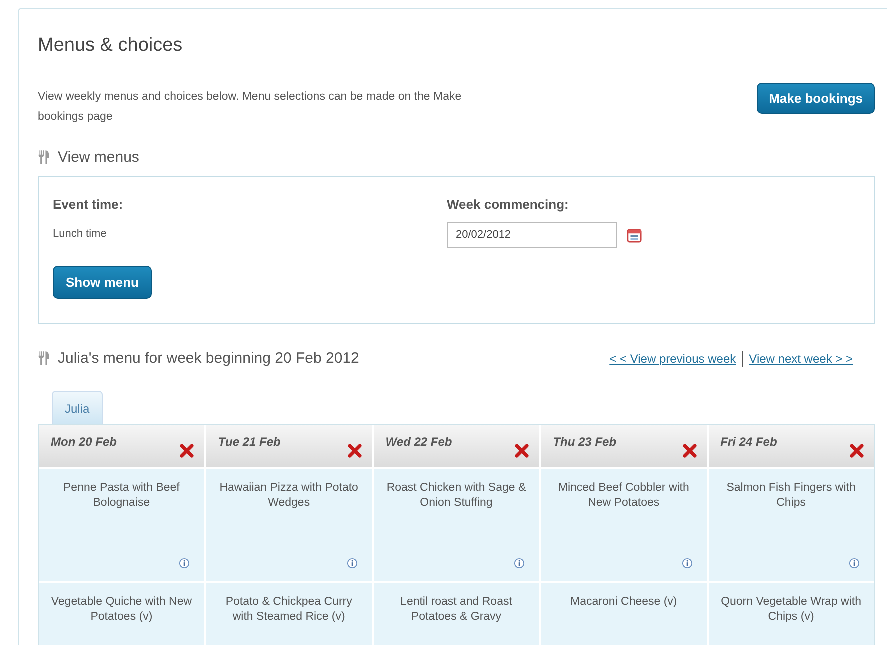  What do you see at coordinates (77, 407) in the screenshot?
I see `person-tab: Julia` at bounding box center [77, 407].